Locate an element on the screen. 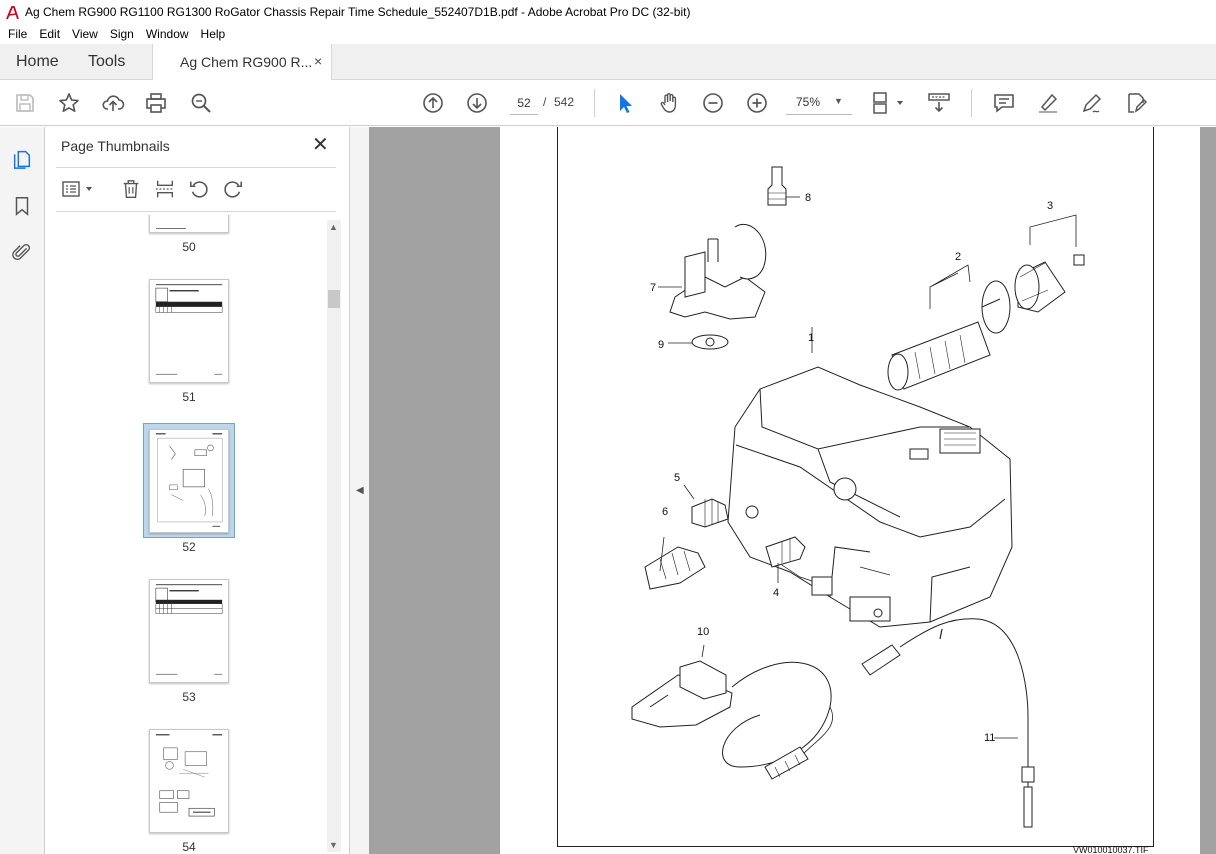 This screenshot has width=1216, height=854. tab-bar: Home Tools Ag Chem RG900 R... × is located at coordinates (608, 62).